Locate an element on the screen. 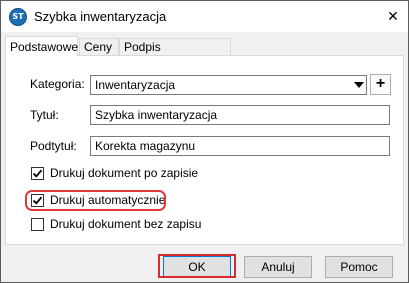 This screenshot has width=409, height=283. tytul-label: Tytuł: is located at coordinates (44, 115).